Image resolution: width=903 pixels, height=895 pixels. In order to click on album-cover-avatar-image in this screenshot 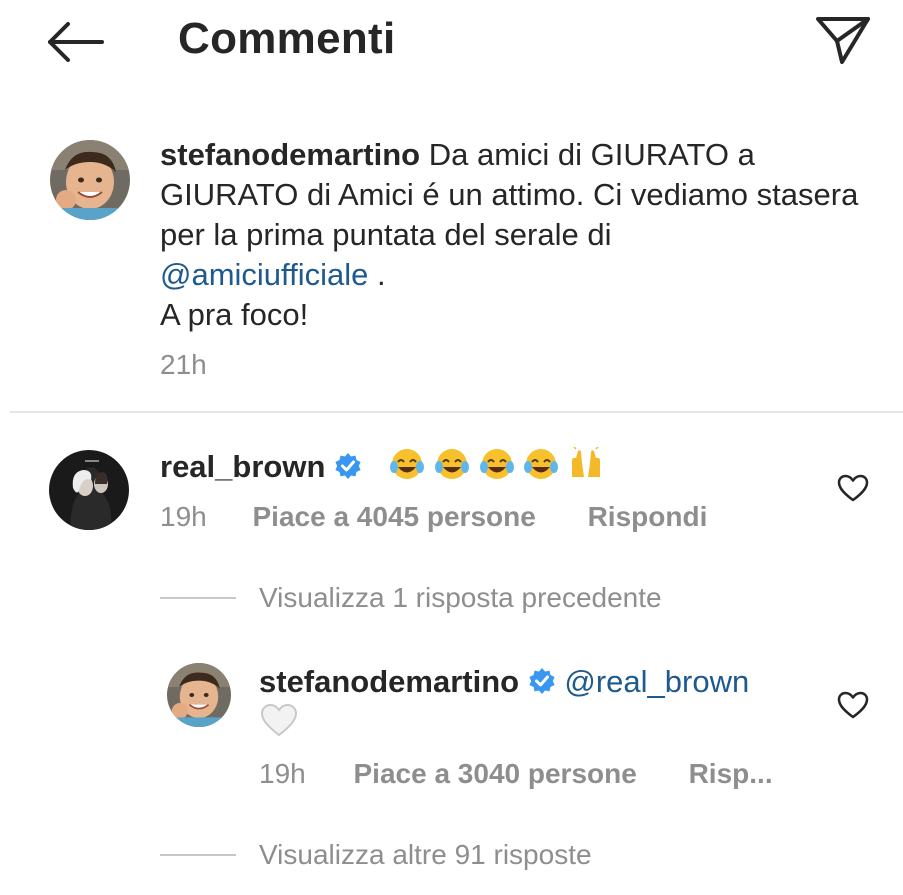, I will do `click(89, 490)`.